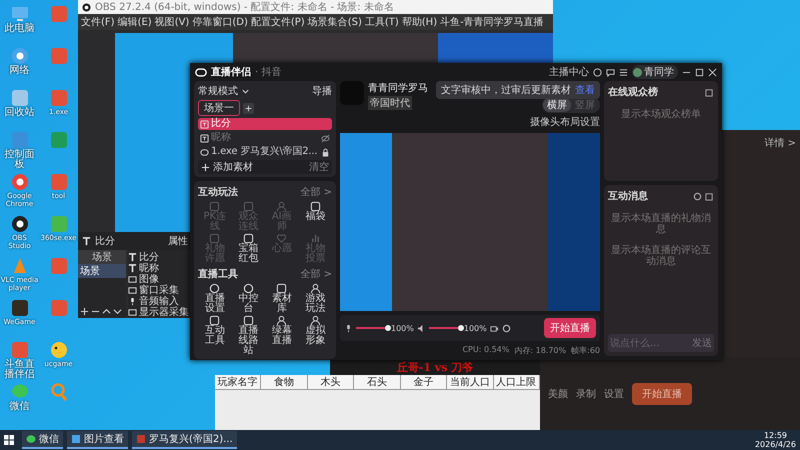 The image size is (800, 450). I want to click on selected-source-name: 比分, so click(105, 241).